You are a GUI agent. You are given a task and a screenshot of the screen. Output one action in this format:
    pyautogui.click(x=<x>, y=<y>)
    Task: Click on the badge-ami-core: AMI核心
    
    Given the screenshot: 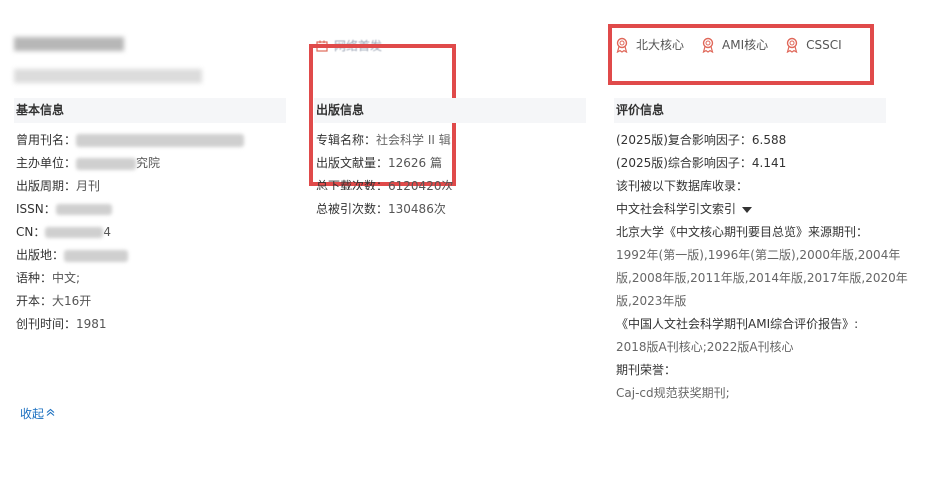 What is the action you would take?
    pyautogui.click(x=734, y=44)
    